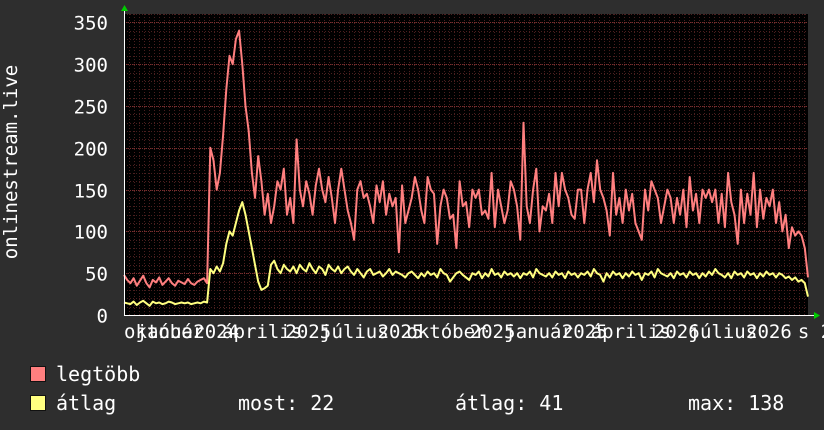 The width and height of the screenshot is (824, 430). Describe the element at coordinates (91, 66) in the screenshot. I see `y-tick-label: 300` at that location.